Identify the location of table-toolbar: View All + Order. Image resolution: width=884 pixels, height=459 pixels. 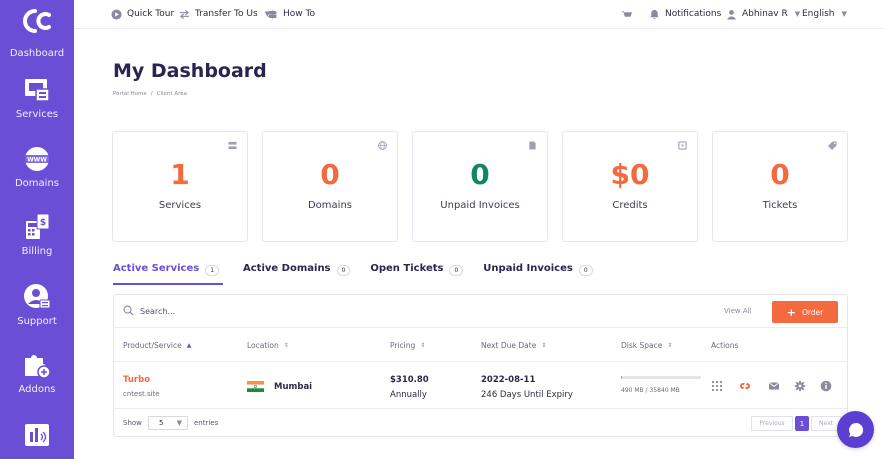
(480, 311).